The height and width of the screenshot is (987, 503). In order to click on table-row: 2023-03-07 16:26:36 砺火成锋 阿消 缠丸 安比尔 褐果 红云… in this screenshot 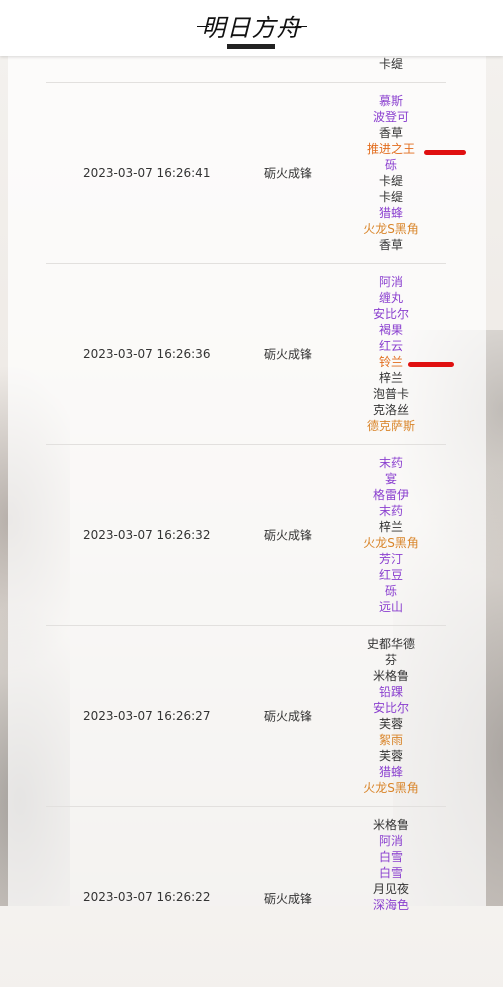, I will do `click(250, 353)`.